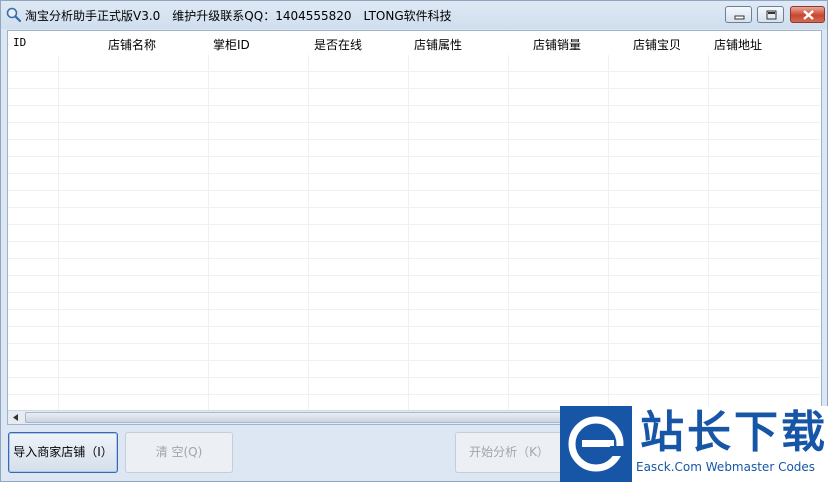  Describe the element at coordinates (19, 42) in the screenshot. I see `column-header-id: ID` at that location.